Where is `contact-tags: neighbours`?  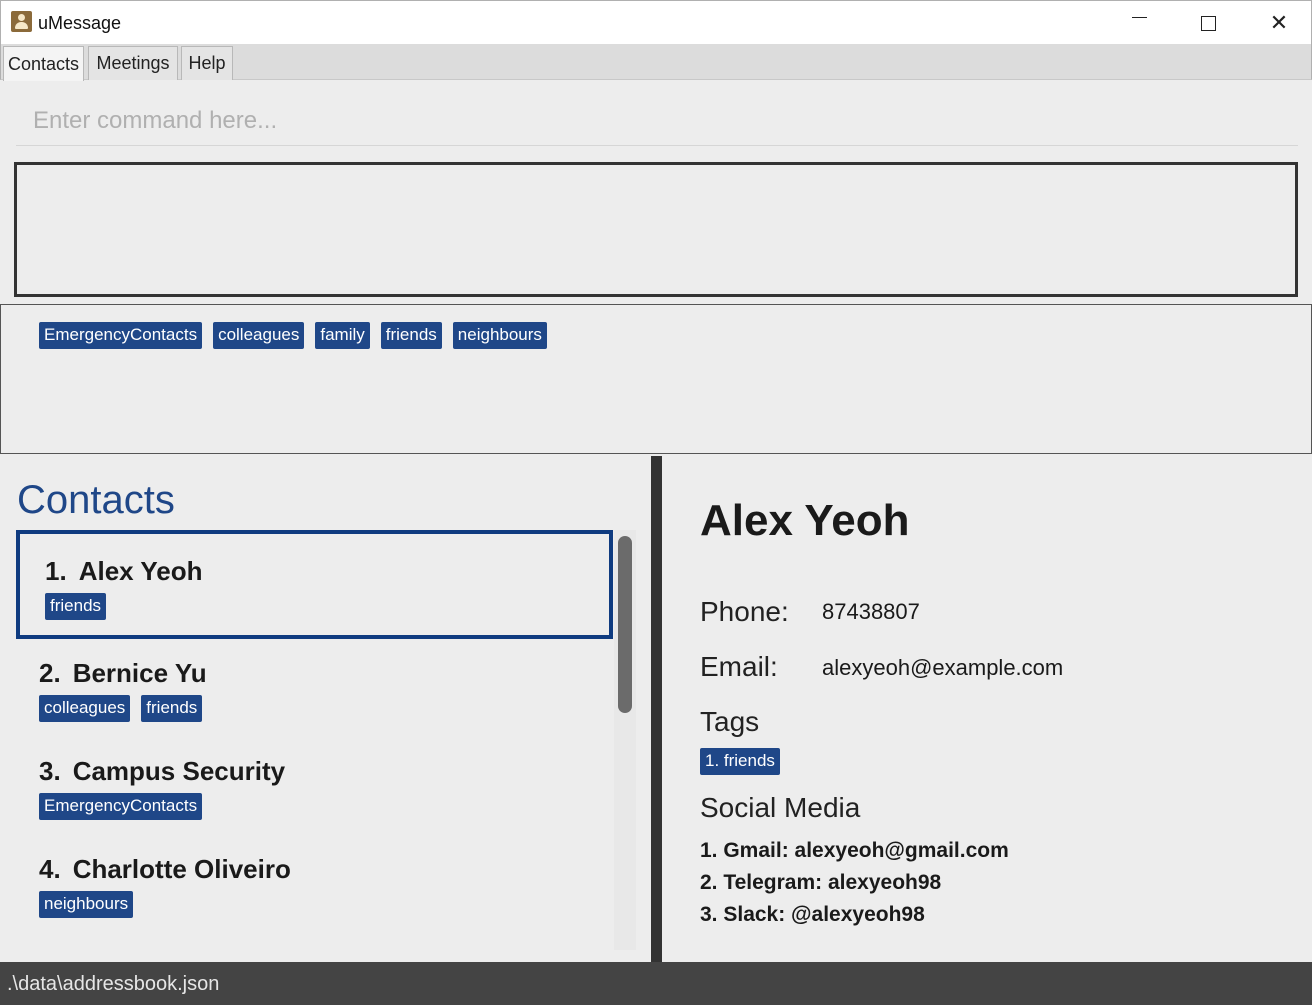
contact-tags: neighbours is located at coordinates (326, 904).